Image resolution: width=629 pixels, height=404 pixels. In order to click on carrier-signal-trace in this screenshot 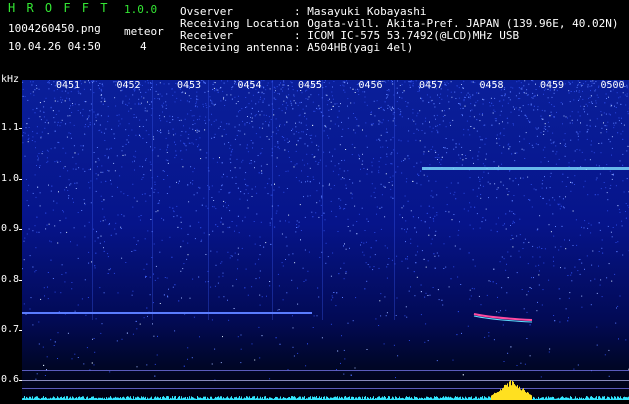, I will do `click(525, 168)`.